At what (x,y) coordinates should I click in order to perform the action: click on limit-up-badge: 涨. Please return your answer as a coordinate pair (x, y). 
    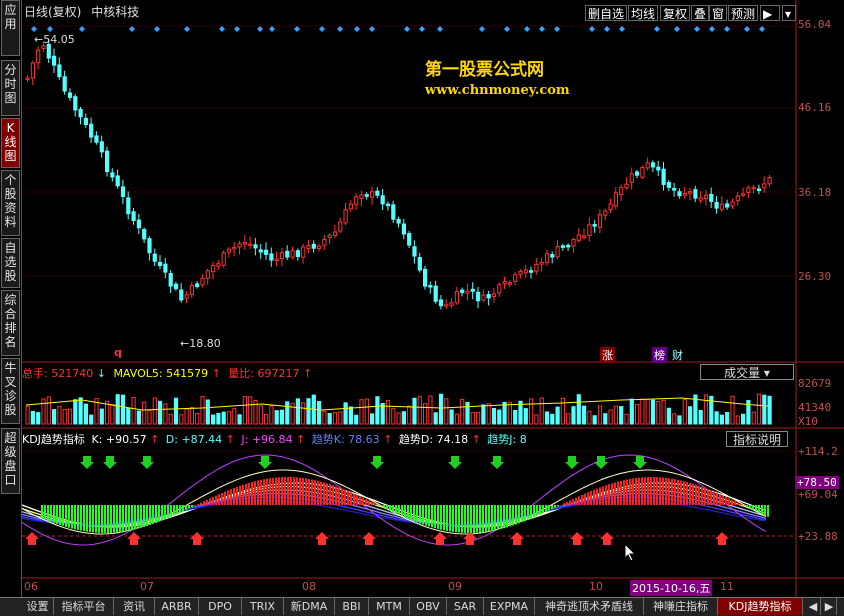
    Looking at the image, I should click on (607, 355).